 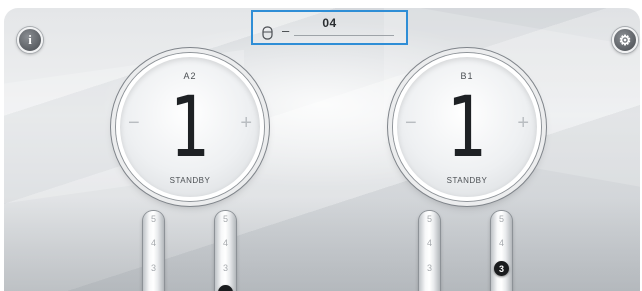 What do you see at coordinates (344, 35) in the screenshot?
I see `channel-underline` at bounding box center [344, 35].